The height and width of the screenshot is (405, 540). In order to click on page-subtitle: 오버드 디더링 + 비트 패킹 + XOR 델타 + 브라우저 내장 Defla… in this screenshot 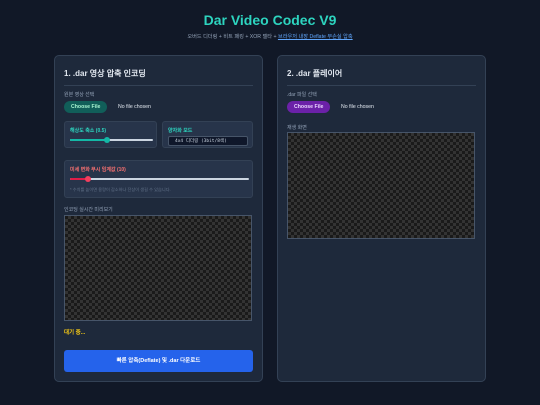, I will do `click(270, 36)`.